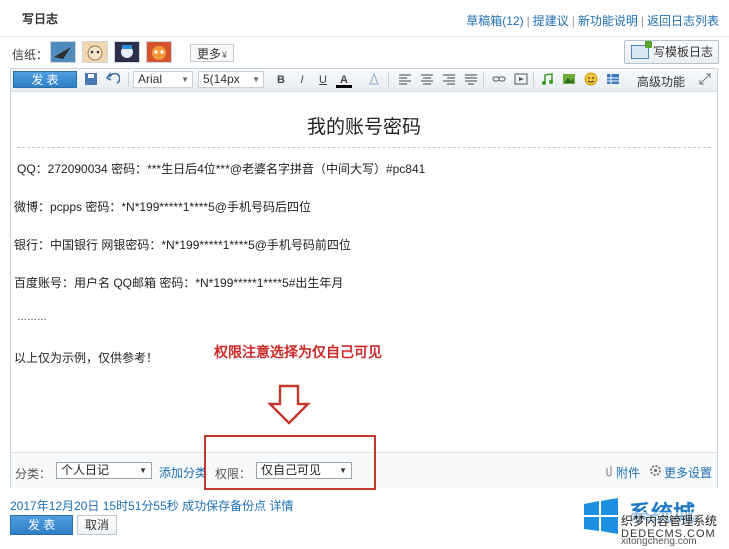 The image size is (729, 549). I want to click on gear-icon, so click(655, 470).